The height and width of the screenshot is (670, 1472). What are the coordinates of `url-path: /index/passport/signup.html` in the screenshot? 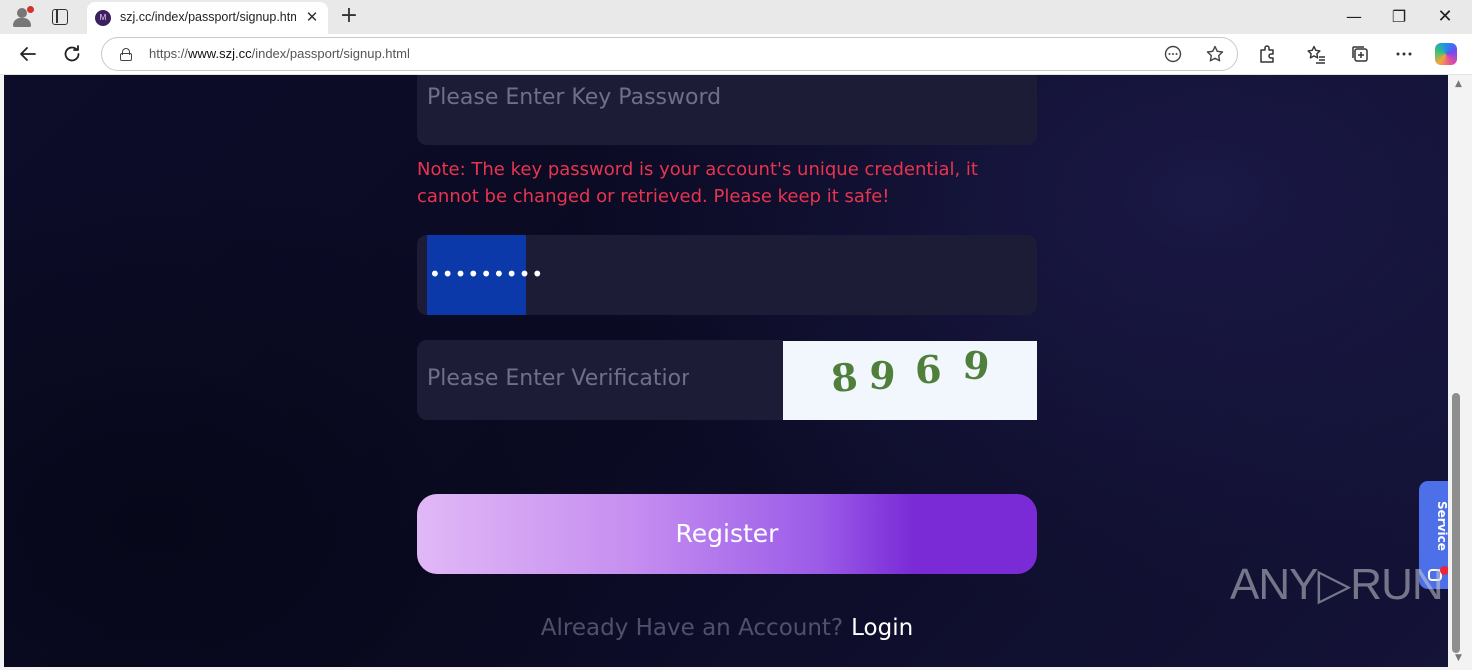 It's located at (330, 53).